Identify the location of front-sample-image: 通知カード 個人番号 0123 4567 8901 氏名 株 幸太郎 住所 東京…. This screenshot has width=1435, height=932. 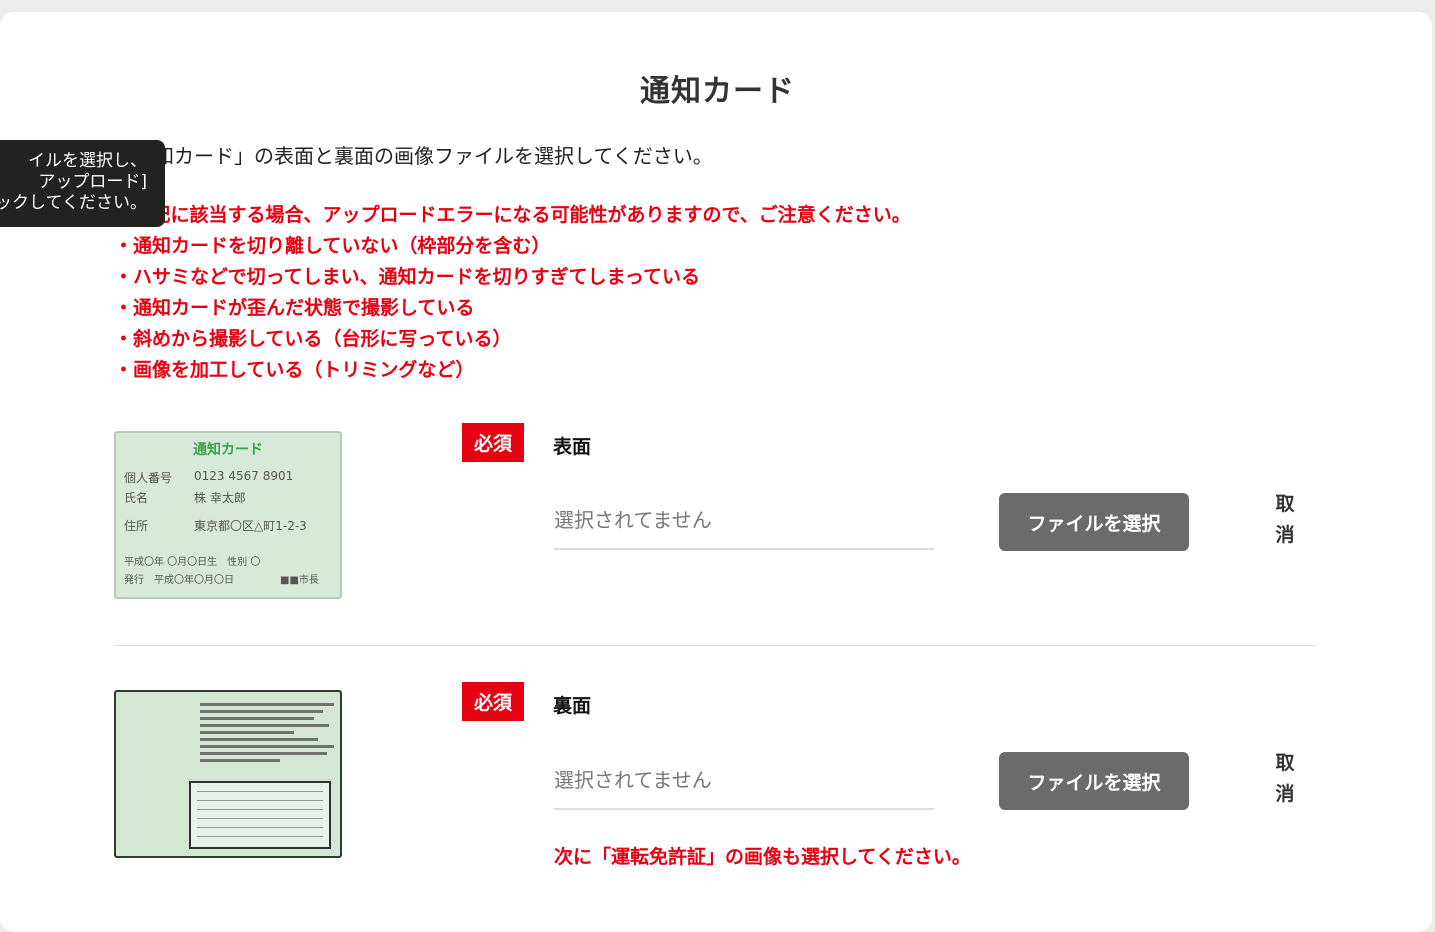
(228, 515).